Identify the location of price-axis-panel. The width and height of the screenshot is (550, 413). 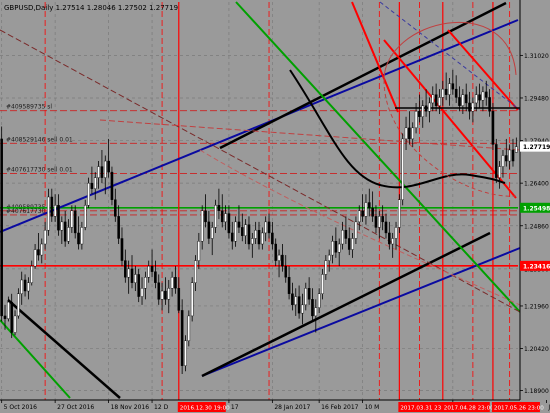
(535, 200).